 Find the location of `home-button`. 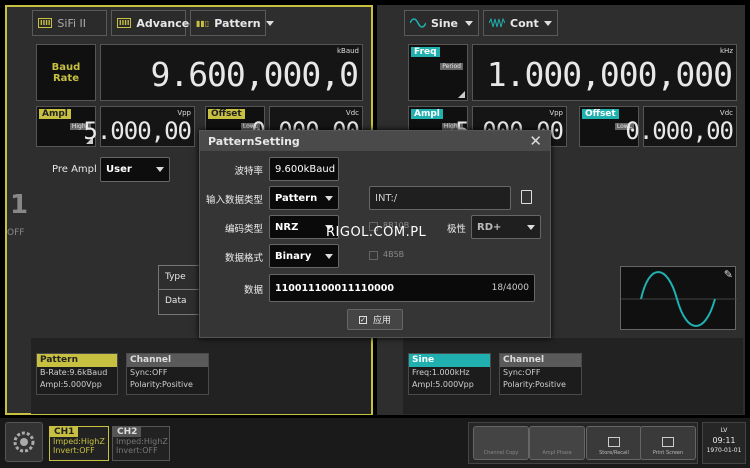

home-button is located at coordinates (24, 442).